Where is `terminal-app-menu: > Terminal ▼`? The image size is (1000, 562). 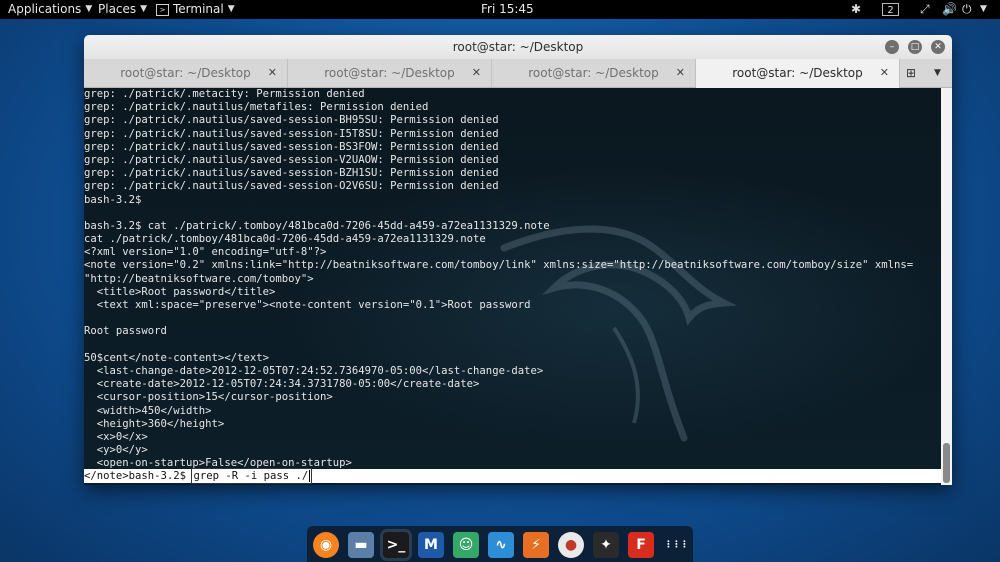
terminal-app-menu: > Terminal ▼ is located at coordinates (195, 9).